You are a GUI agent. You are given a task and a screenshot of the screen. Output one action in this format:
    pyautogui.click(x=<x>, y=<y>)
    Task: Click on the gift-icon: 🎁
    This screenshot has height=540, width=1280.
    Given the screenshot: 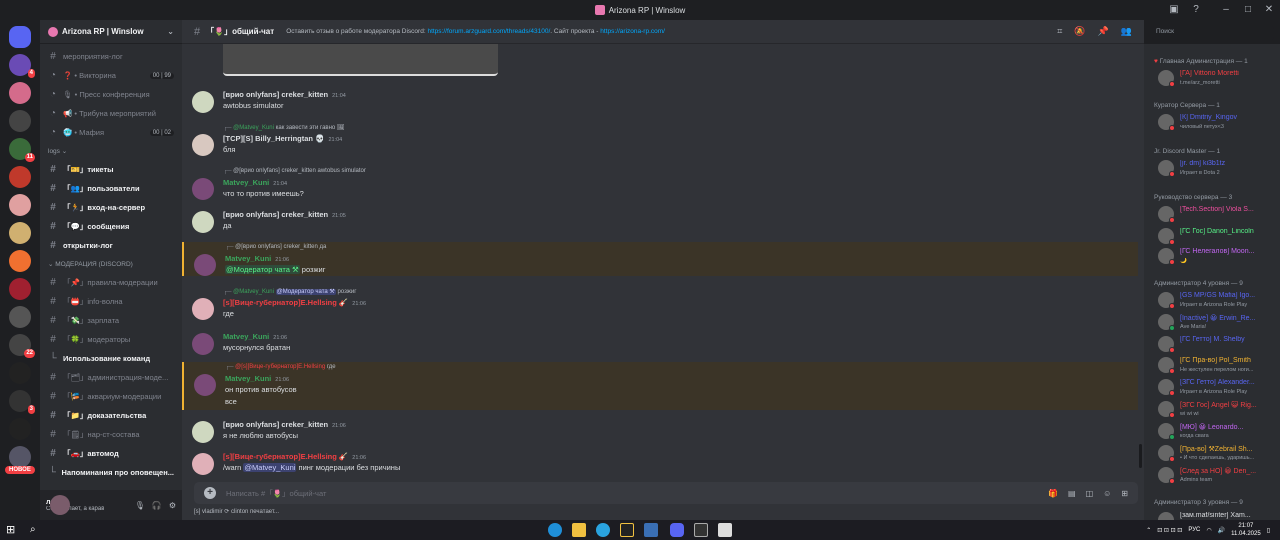 What is the action you would take?
    pyautogui.click(x=1053, y=493)
    